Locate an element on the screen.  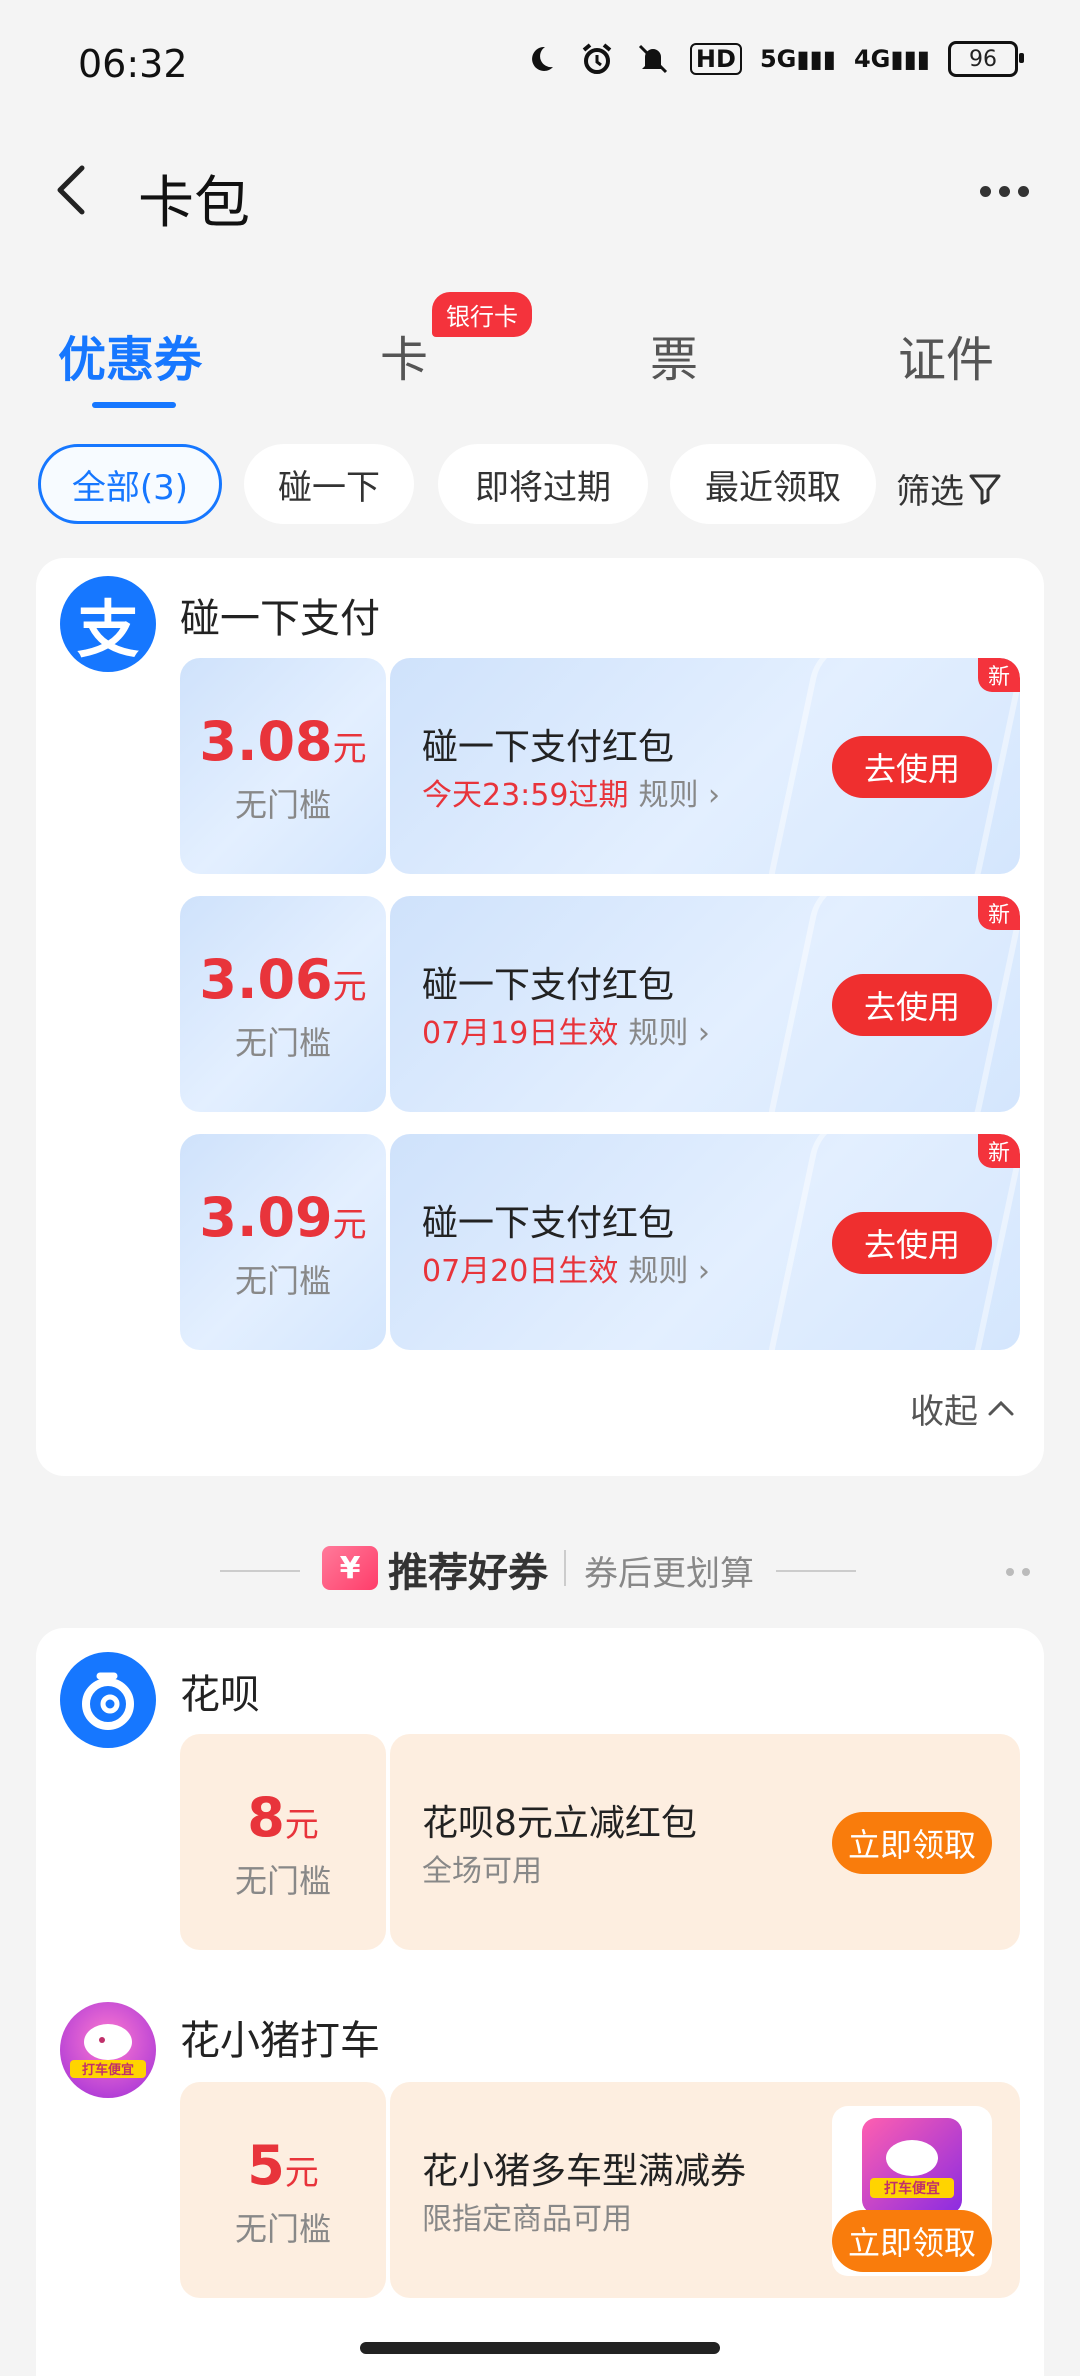
filter-chips: 全部(3) 碰一下 即将过期 最近领取 筛选 is located at coordinates (543, 486).